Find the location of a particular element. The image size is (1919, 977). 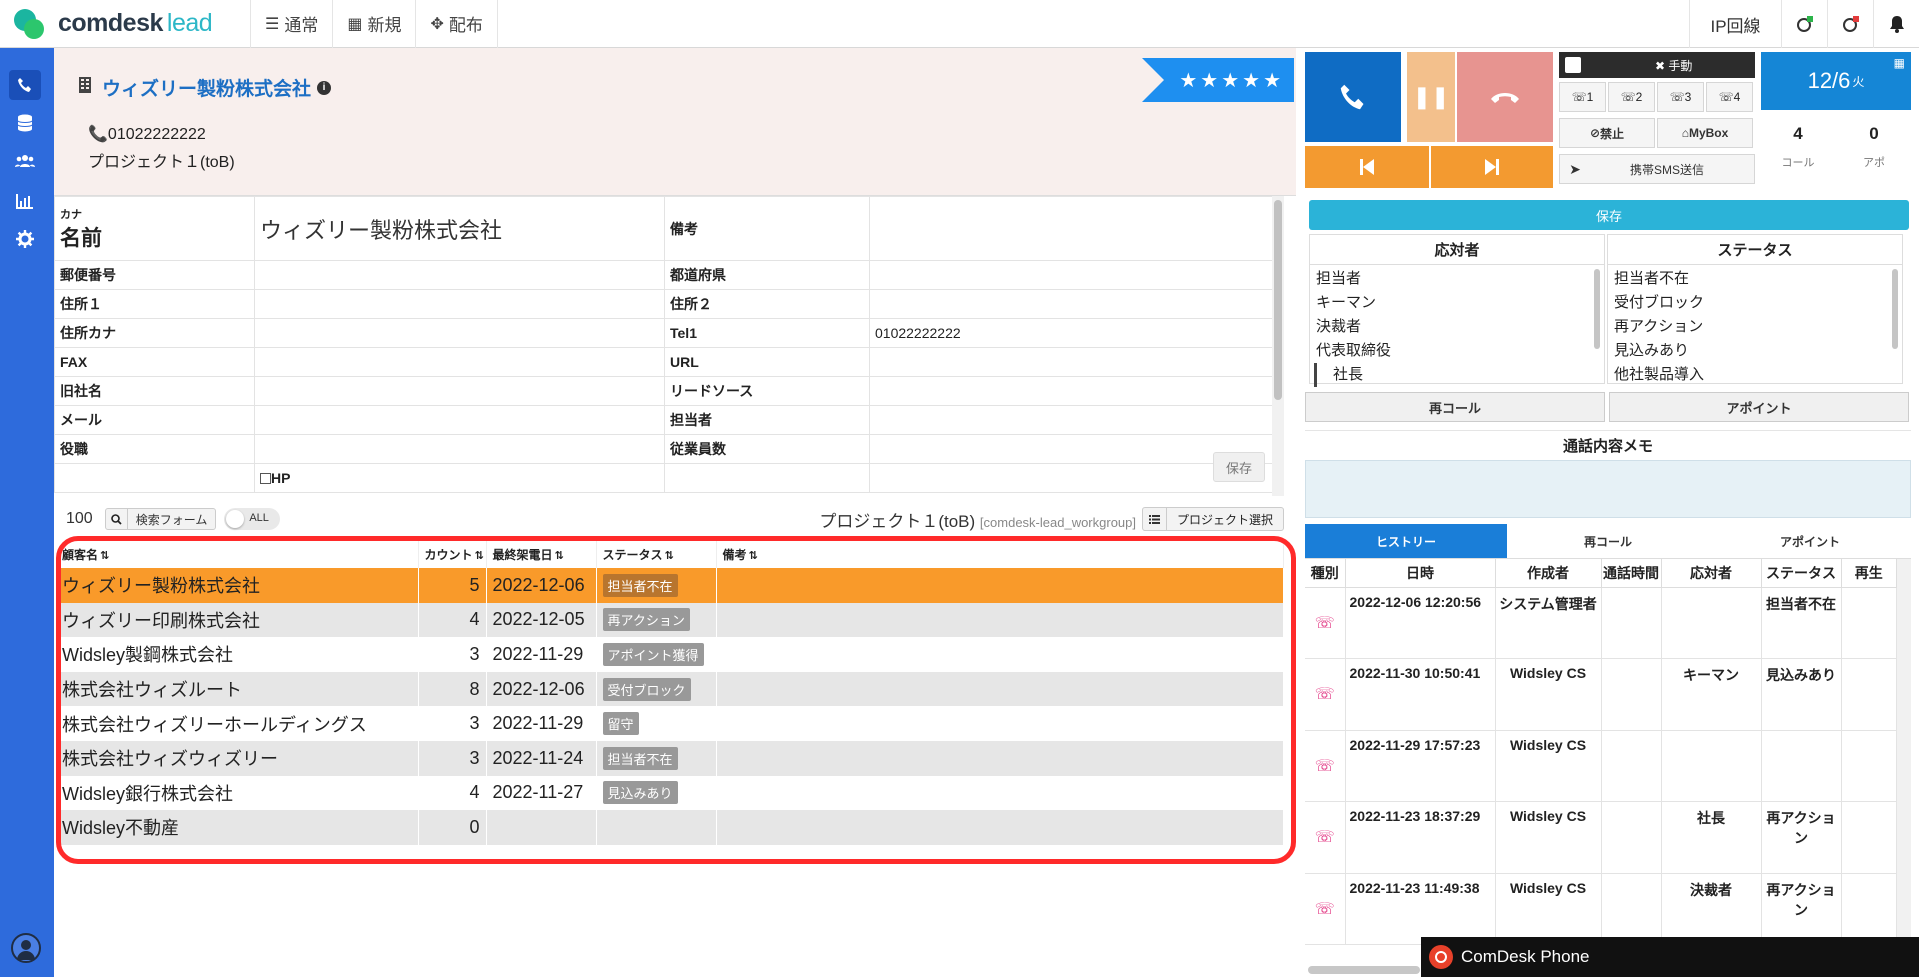

appt-count-label: アポ is located at coordinates (1874, 163).